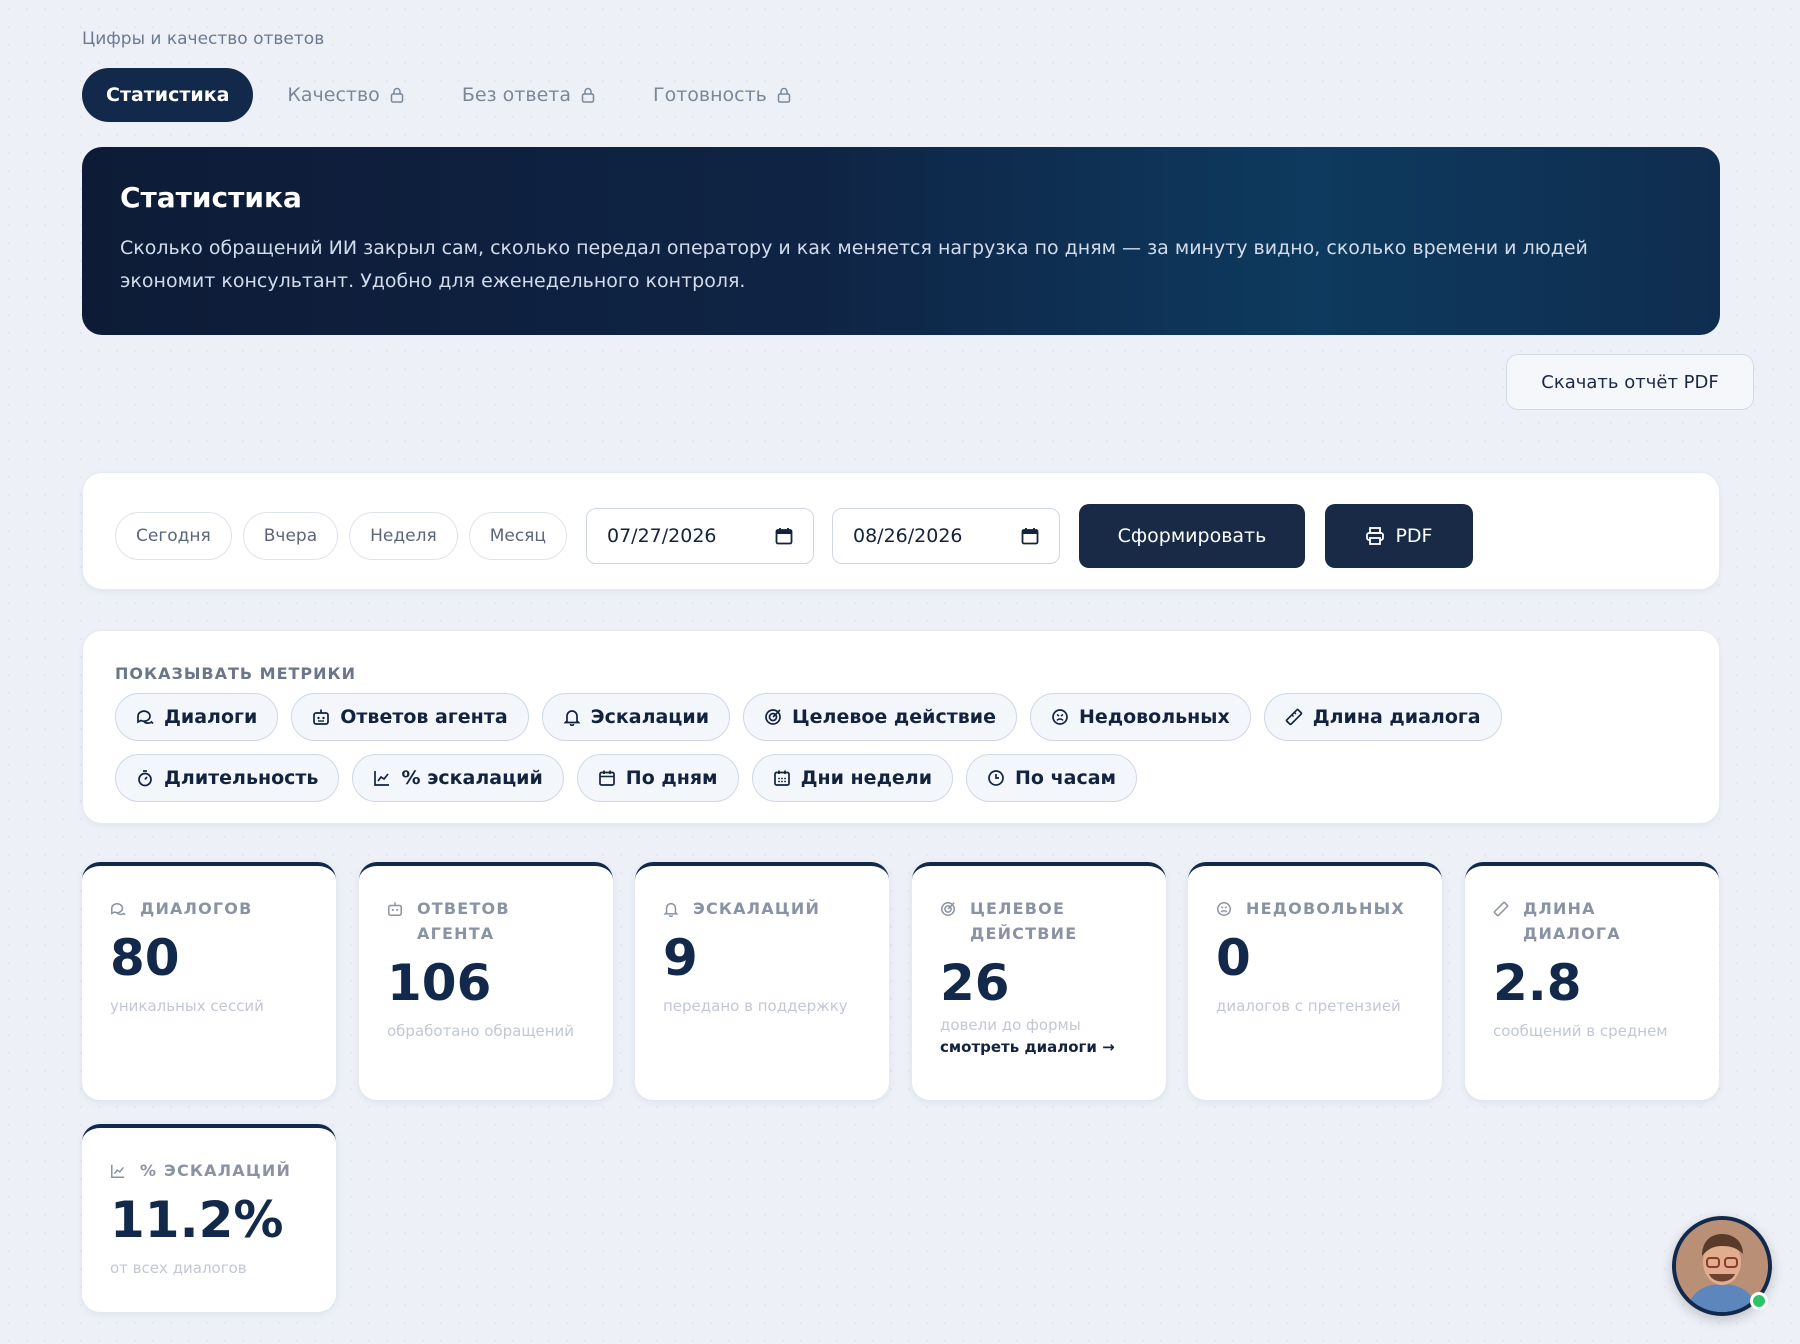  I want to click on breadcrumb: Цифры и качество ответов, so click(203, 39).